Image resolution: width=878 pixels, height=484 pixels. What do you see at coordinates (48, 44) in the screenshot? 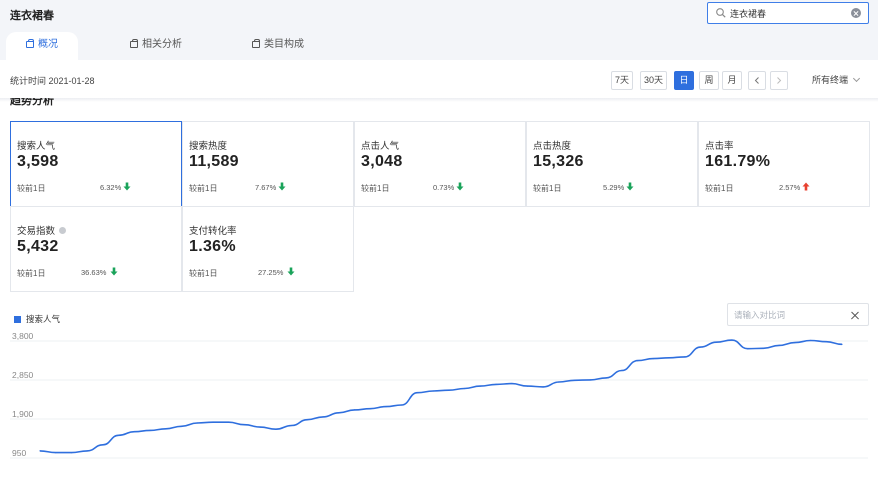
I see `tab-overview-label: 概况` at bounding box center [48, 44].